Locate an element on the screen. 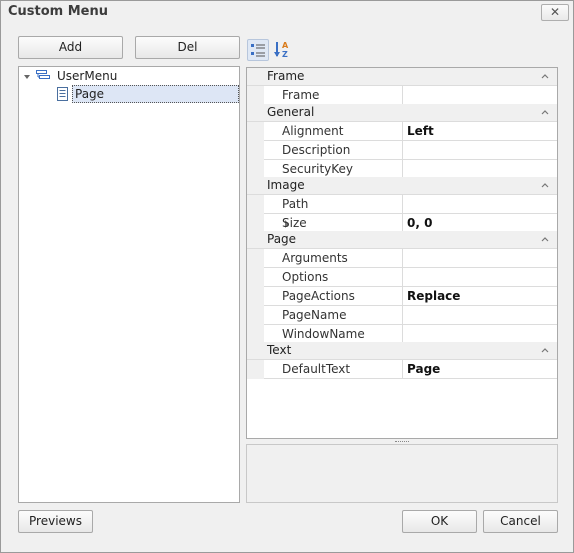 Image resolution: width=574 pixels, height=553 pixels. tree-node-label: Page is located at coordinates (90, 94).